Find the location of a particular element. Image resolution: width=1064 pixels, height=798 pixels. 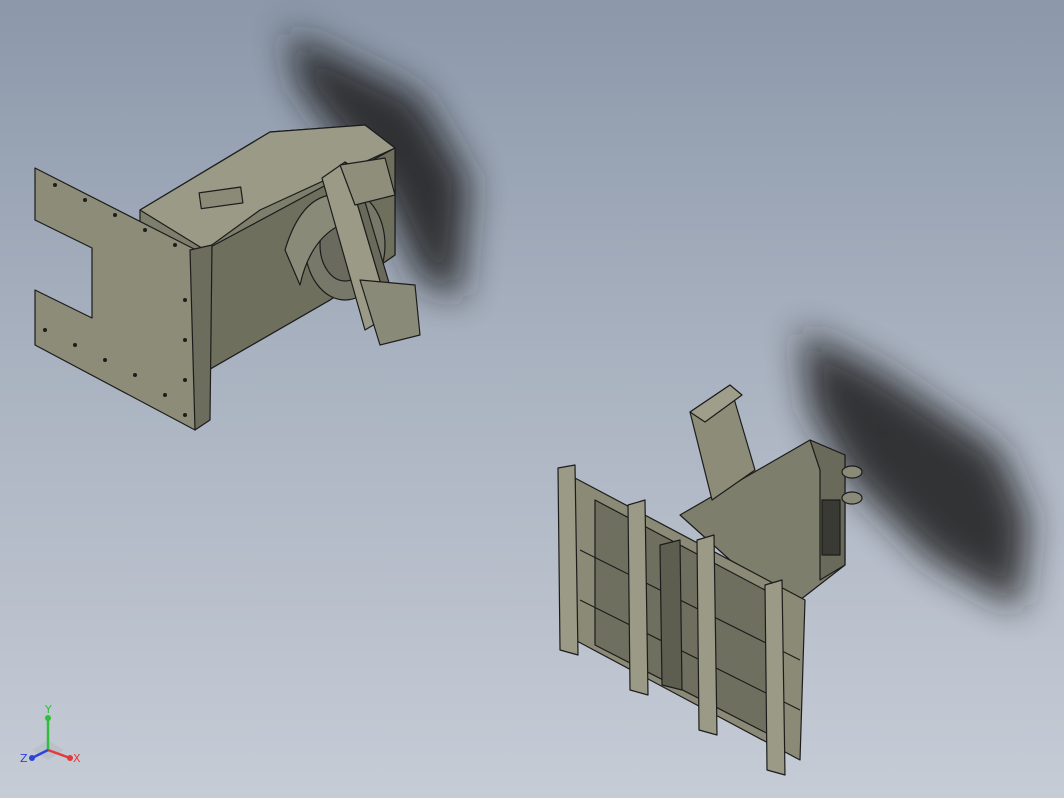

left-assembly is located at coordinates (227, 277).